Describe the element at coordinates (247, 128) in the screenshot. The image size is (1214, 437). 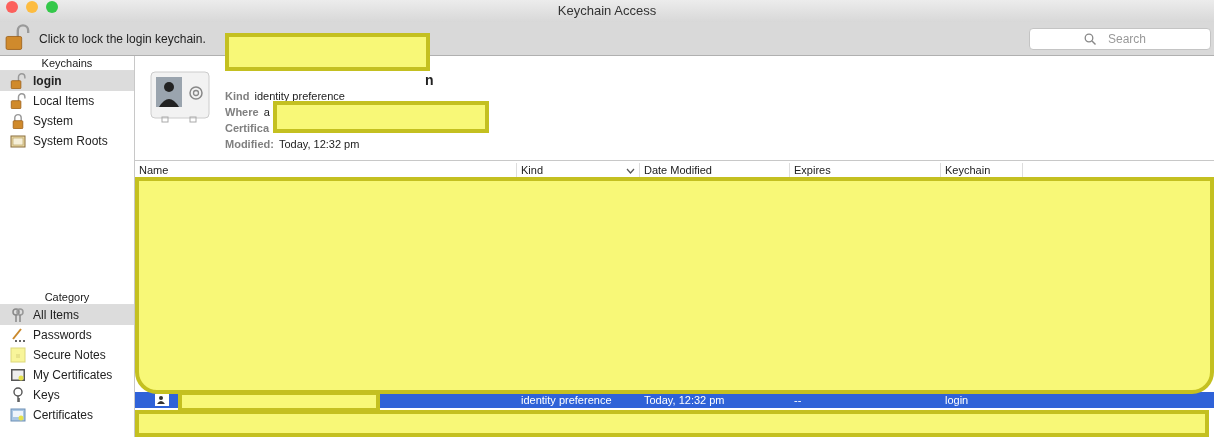
I see `field-label: Certifica` at that location.